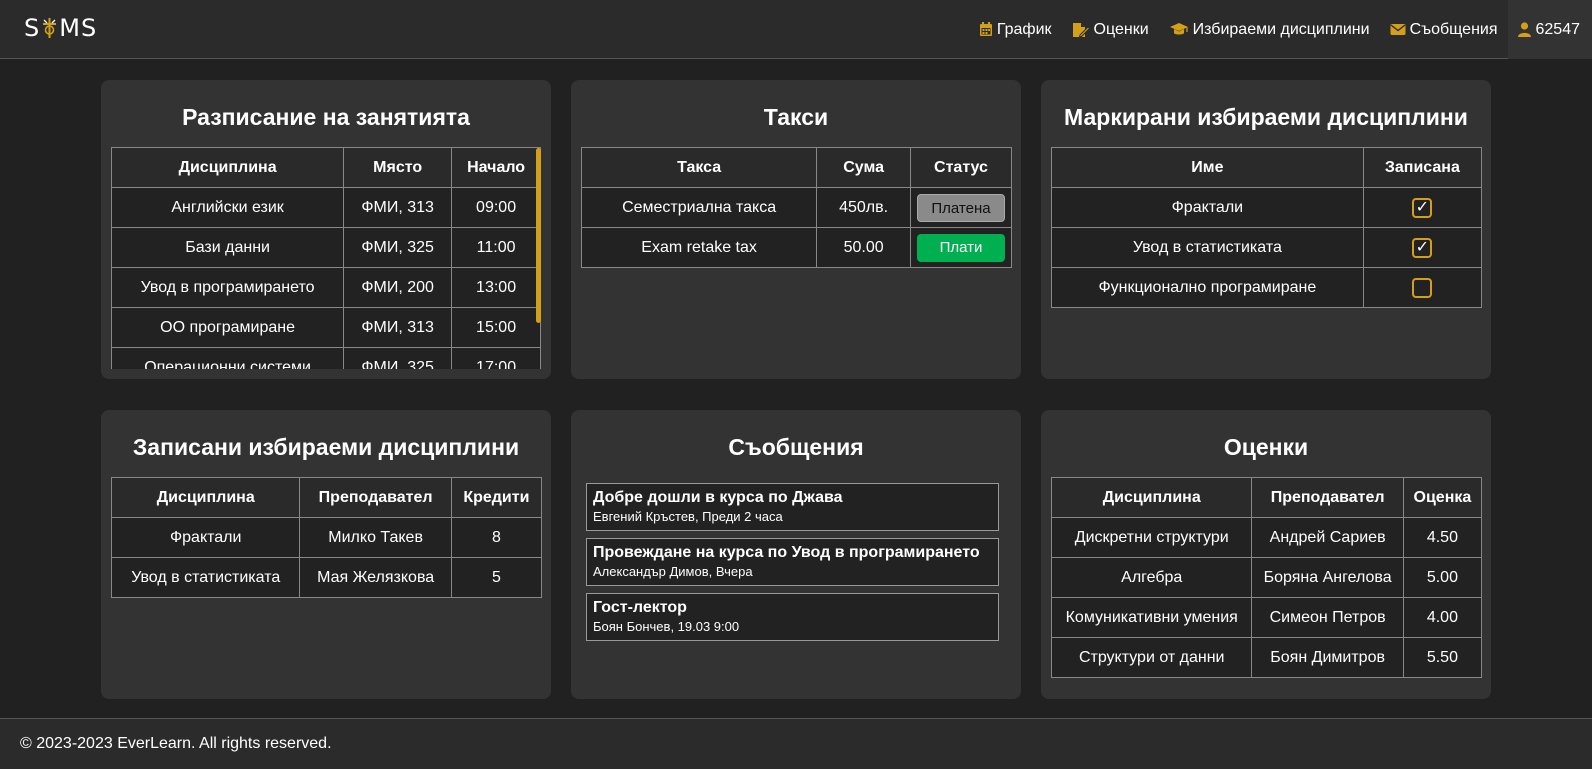 The width and height of the screenshot is (1592, 769). What do you see at coordinates (326, 207) in the screenshot?
I see `table-row: Английски език ФМИ, 313 09:00` at bounding box center [326, 207].